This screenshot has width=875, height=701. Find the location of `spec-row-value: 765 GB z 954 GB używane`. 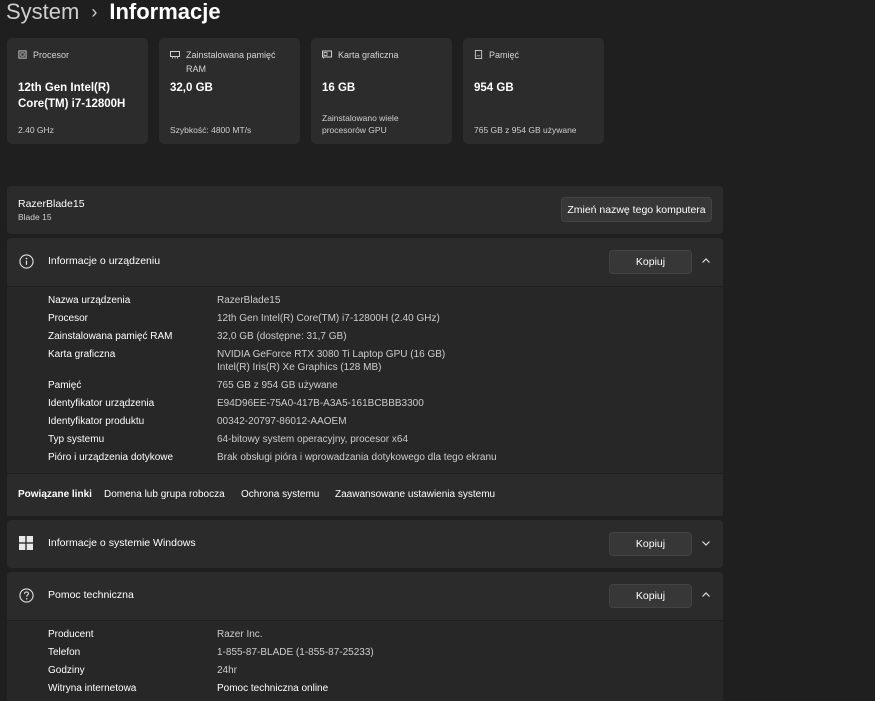

spec-row-value: 765 GB z 954 GB używane is located at coordinates (277, 385).